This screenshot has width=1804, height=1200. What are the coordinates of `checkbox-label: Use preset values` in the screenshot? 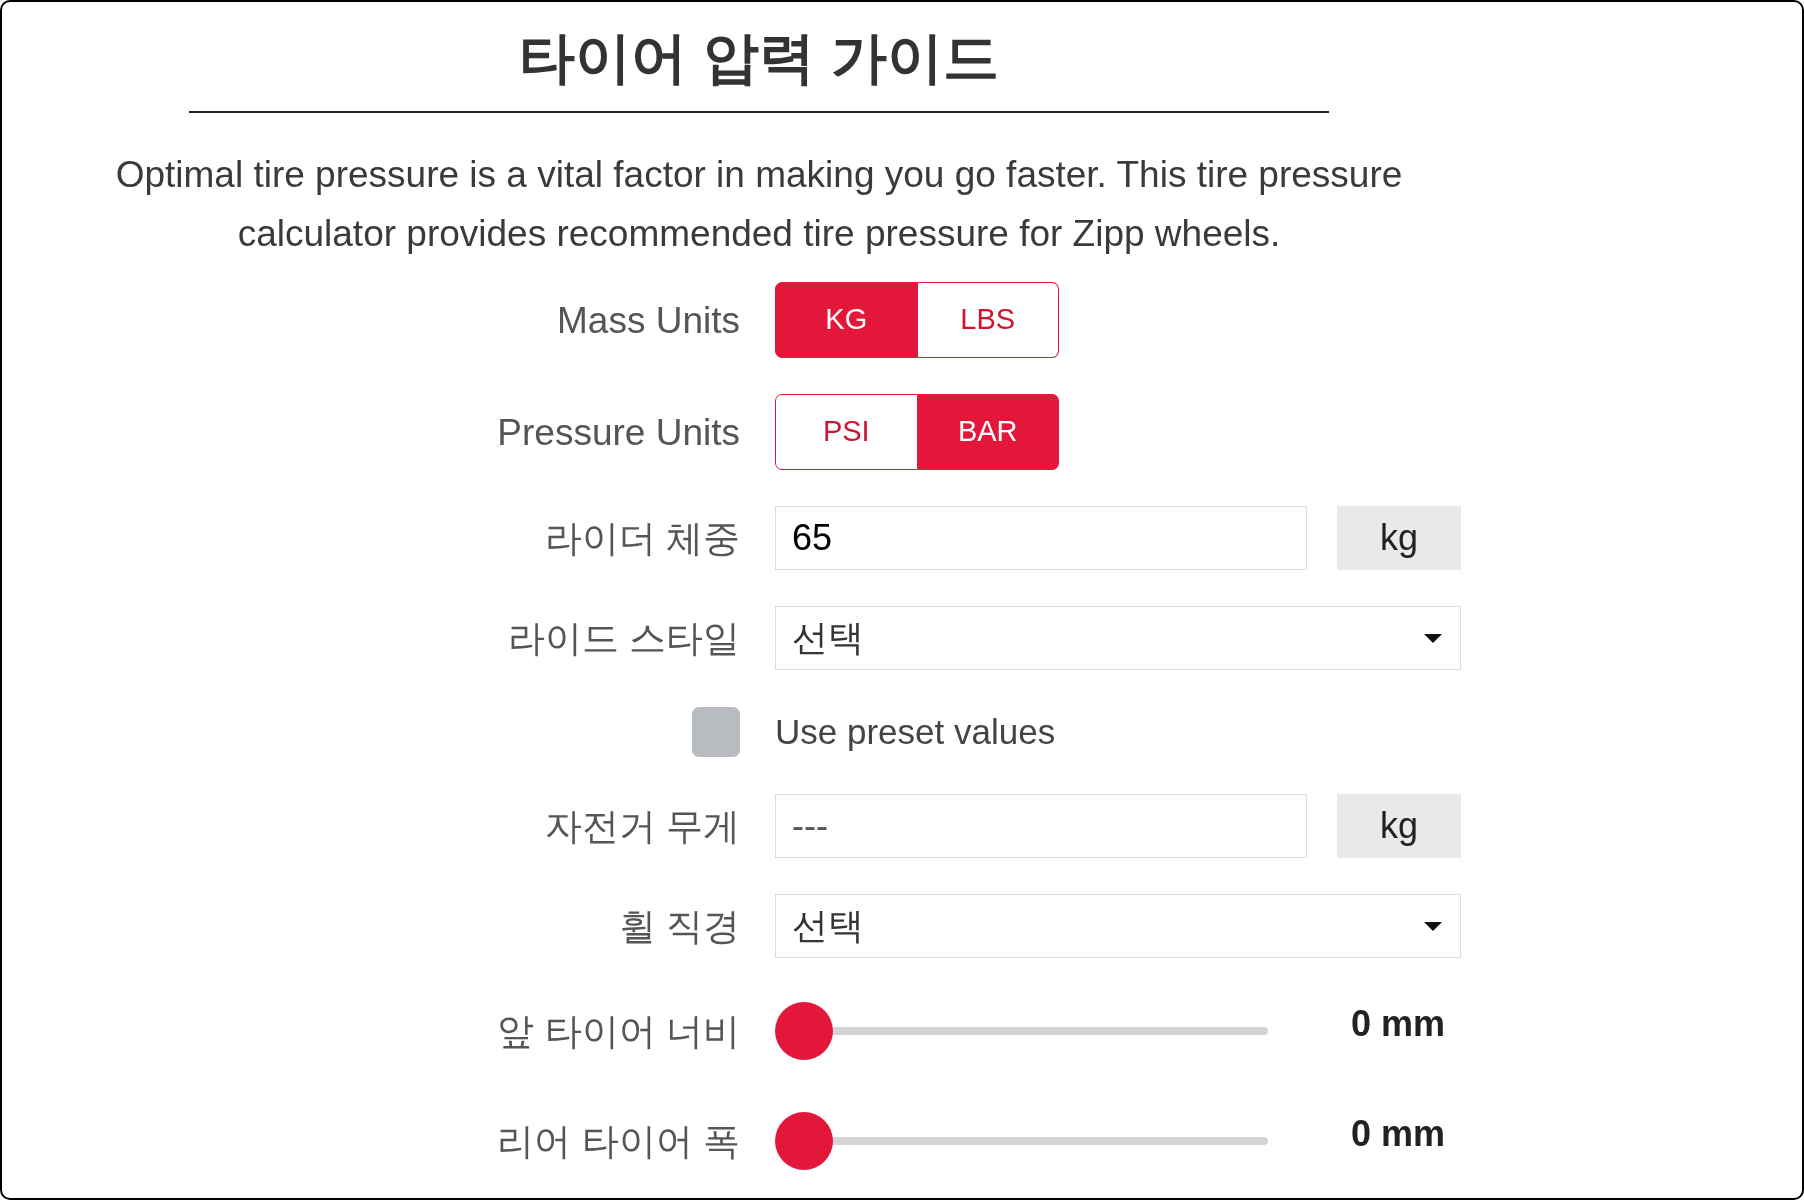 It's located at (915, 731).